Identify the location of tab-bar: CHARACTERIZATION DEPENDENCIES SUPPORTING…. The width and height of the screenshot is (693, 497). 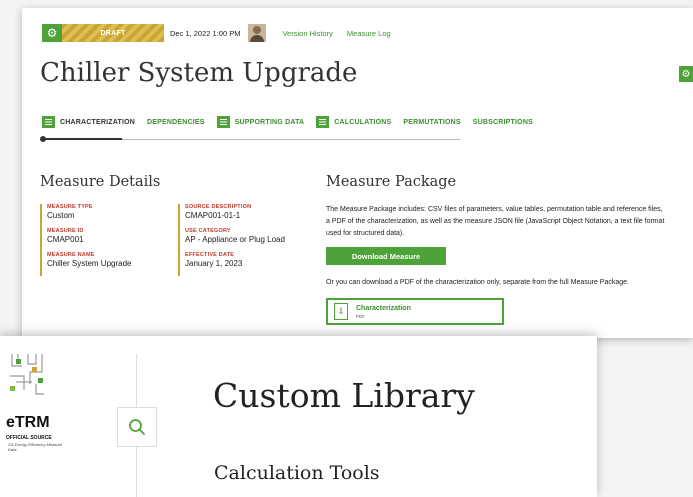
(293, 122).